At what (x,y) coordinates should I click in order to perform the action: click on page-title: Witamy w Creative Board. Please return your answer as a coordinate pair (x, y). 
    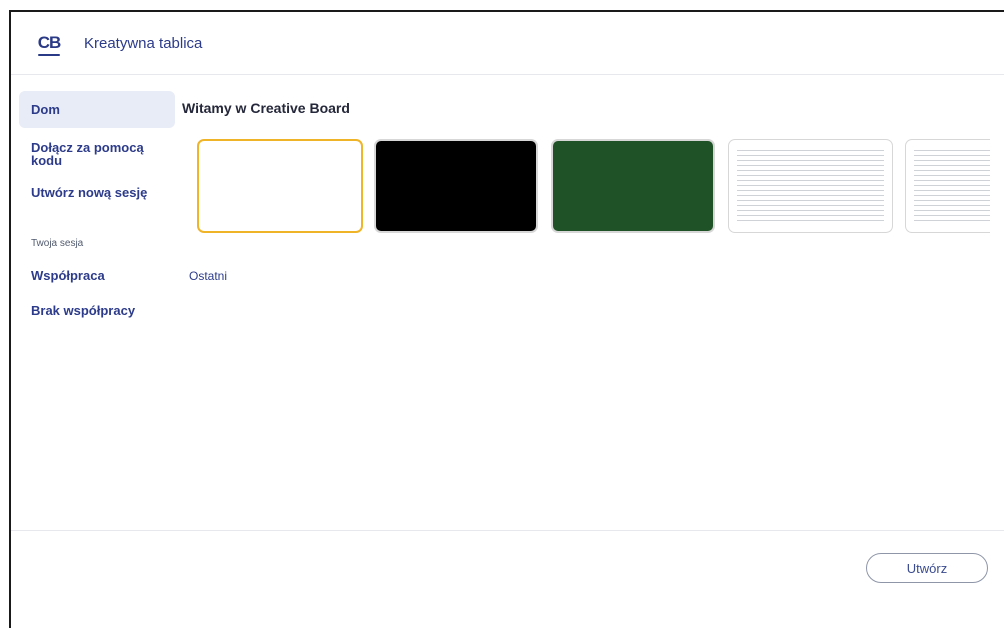
    Looking at the image, I should click on (266, 108).